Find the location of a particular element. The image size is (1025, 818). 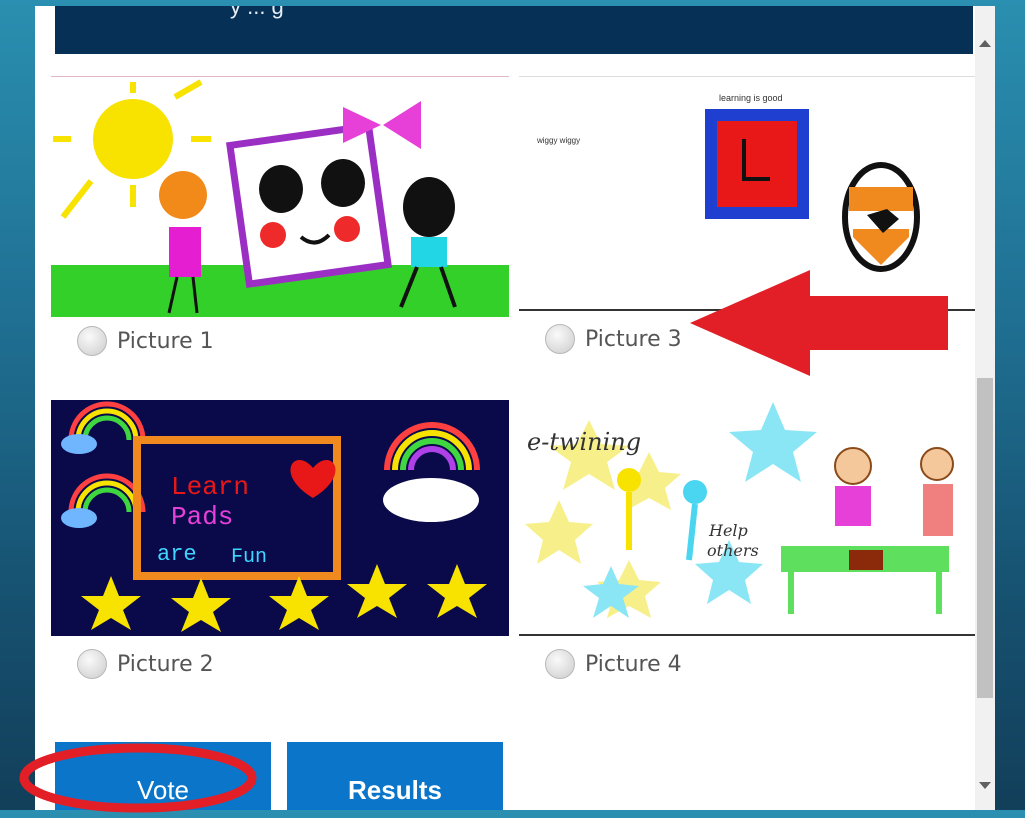

pic3-caption: learning is good is located at coordinates (751, 98).